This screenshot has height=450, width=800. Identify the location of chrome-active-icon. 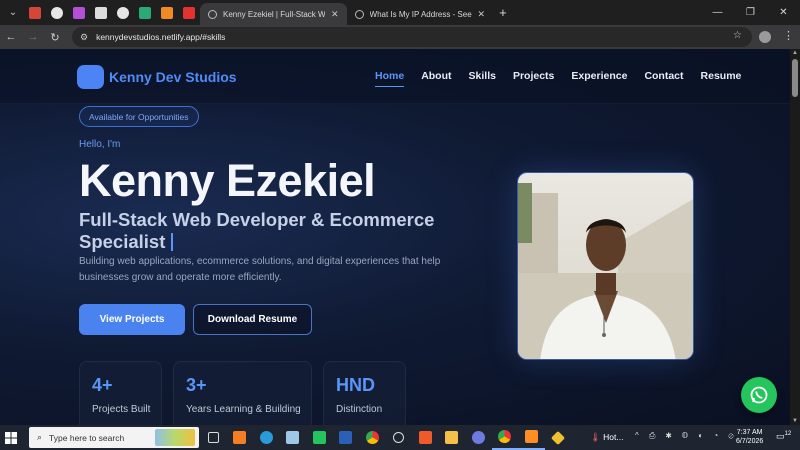
(504, 437).